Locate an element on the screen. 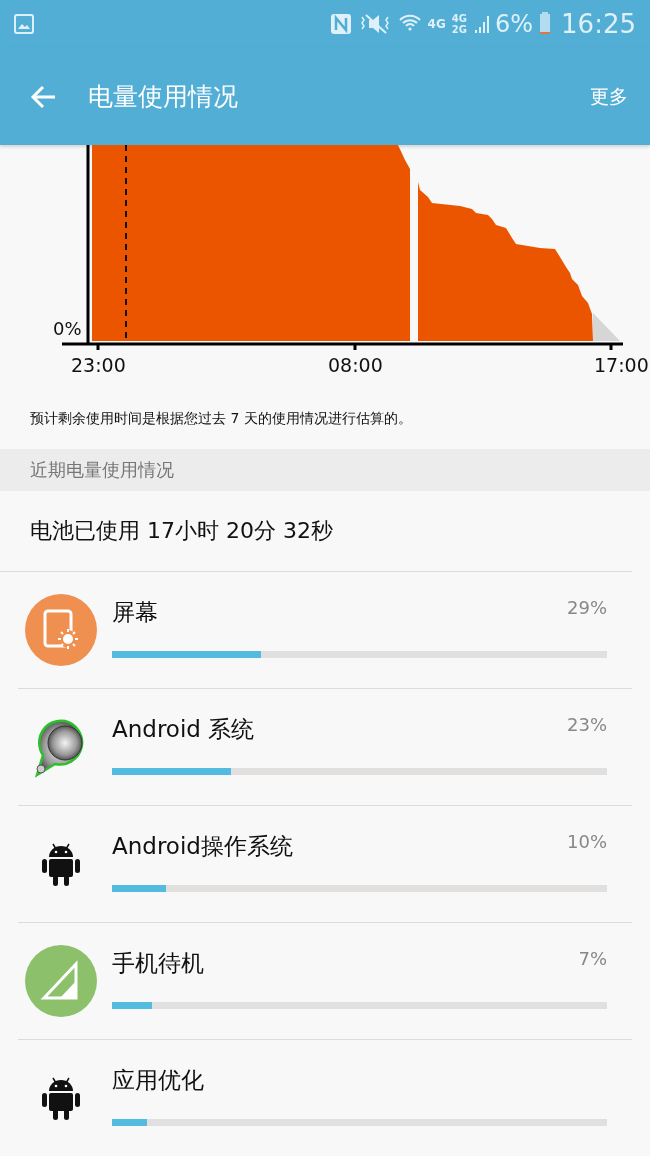 This screenshot has height=1156, width=650. more-button: 更多 is located at coordinates (609, 96).